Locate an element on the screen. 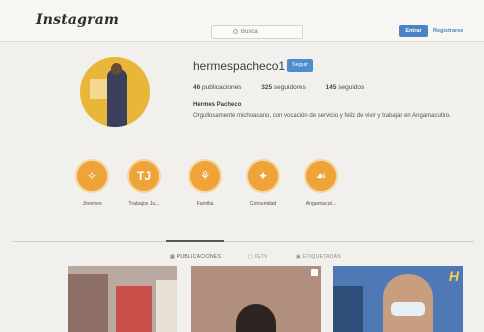 The image size is (484, 332). tab-igtv: ▢ IGTV is located at coordinates (258, 257).